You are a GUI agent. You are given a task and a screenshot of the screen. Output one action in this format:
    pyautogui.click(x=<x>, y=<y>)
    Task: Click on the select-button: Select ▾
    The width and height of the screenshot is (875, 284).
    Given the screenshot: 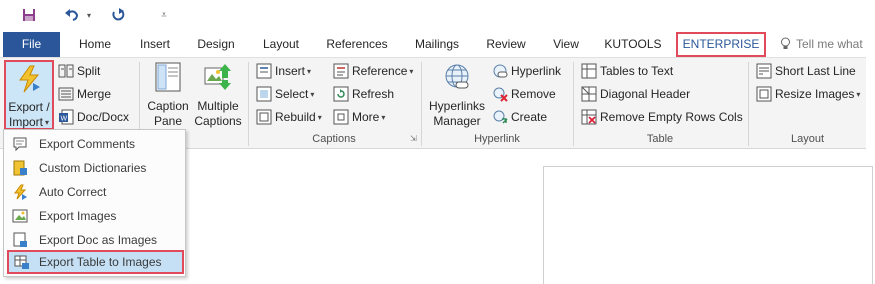 What is the action you would take?
    pyautogui.click(x=285, y=94)
    